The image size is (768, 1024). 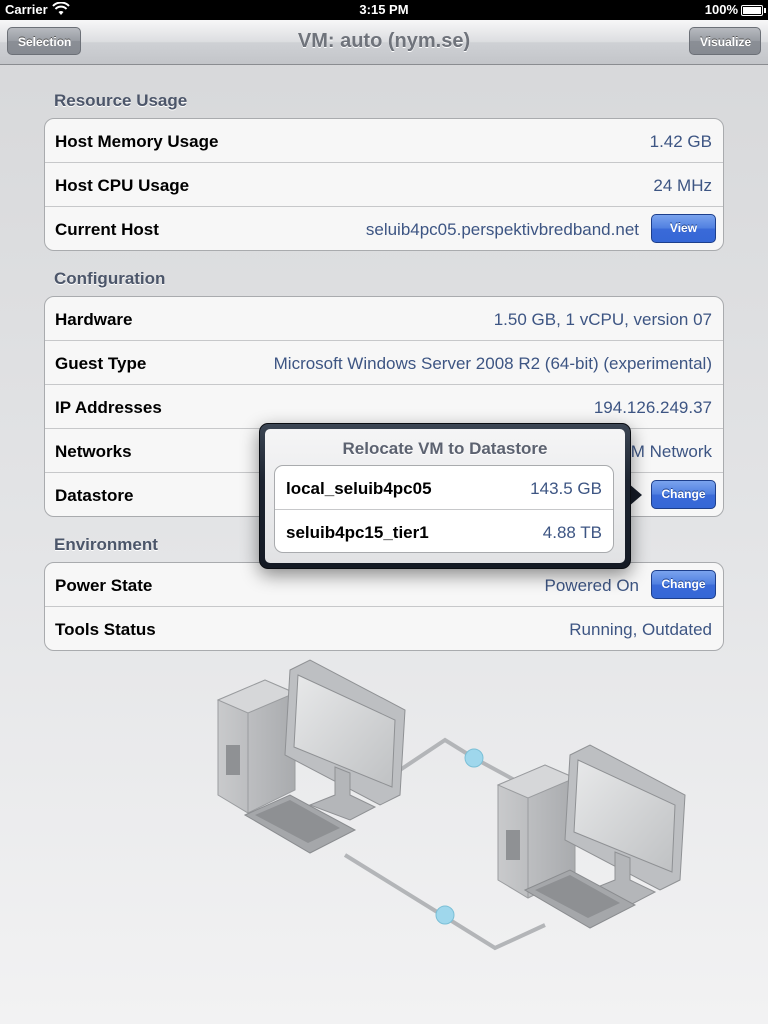 I want to click on status-time: 3:15 PM, so click(x=384, y=9).